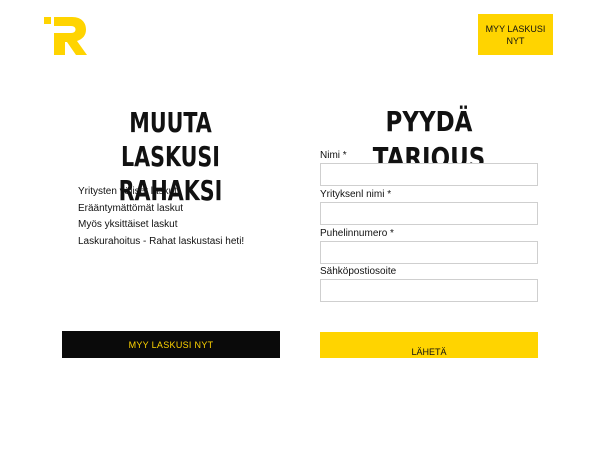  I want to click on benefit-item: Laskurahoitus - Rahat laskustasi heti!, so click(161, 241).